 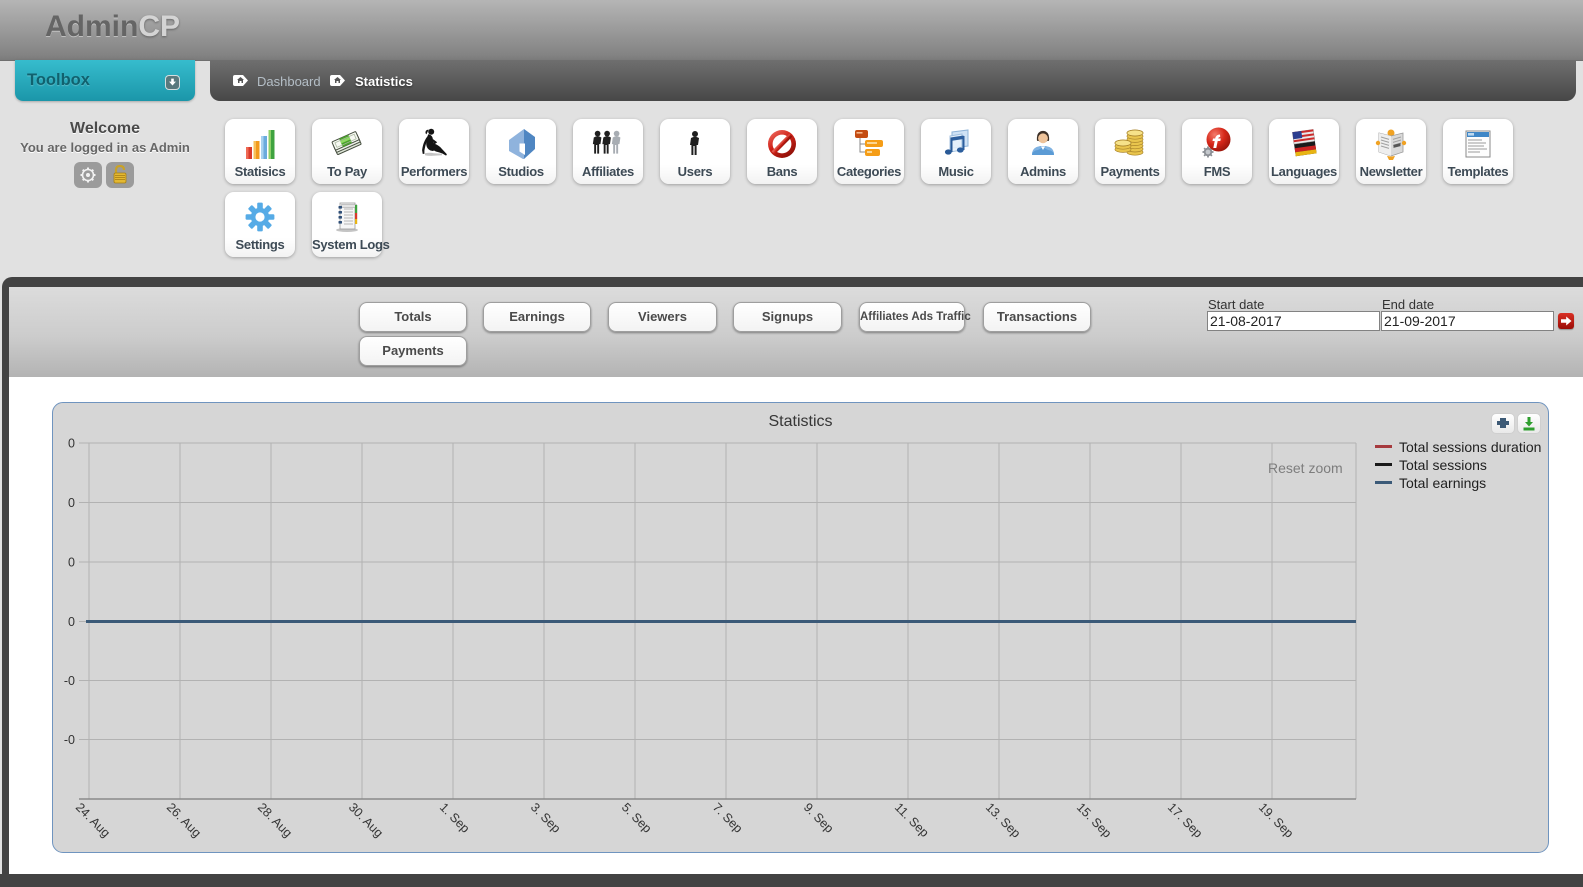 I want to click on svg-text: 1. Sep, so click(x=454, y=817).